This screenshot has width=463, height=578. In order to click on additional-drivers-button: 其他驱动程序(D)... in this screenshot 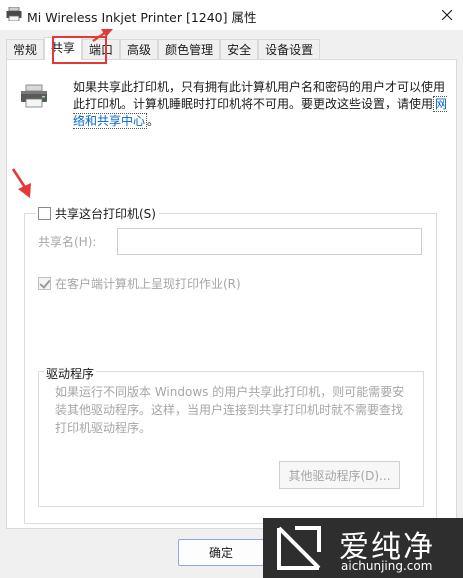, I will do `click(339, 475)`.